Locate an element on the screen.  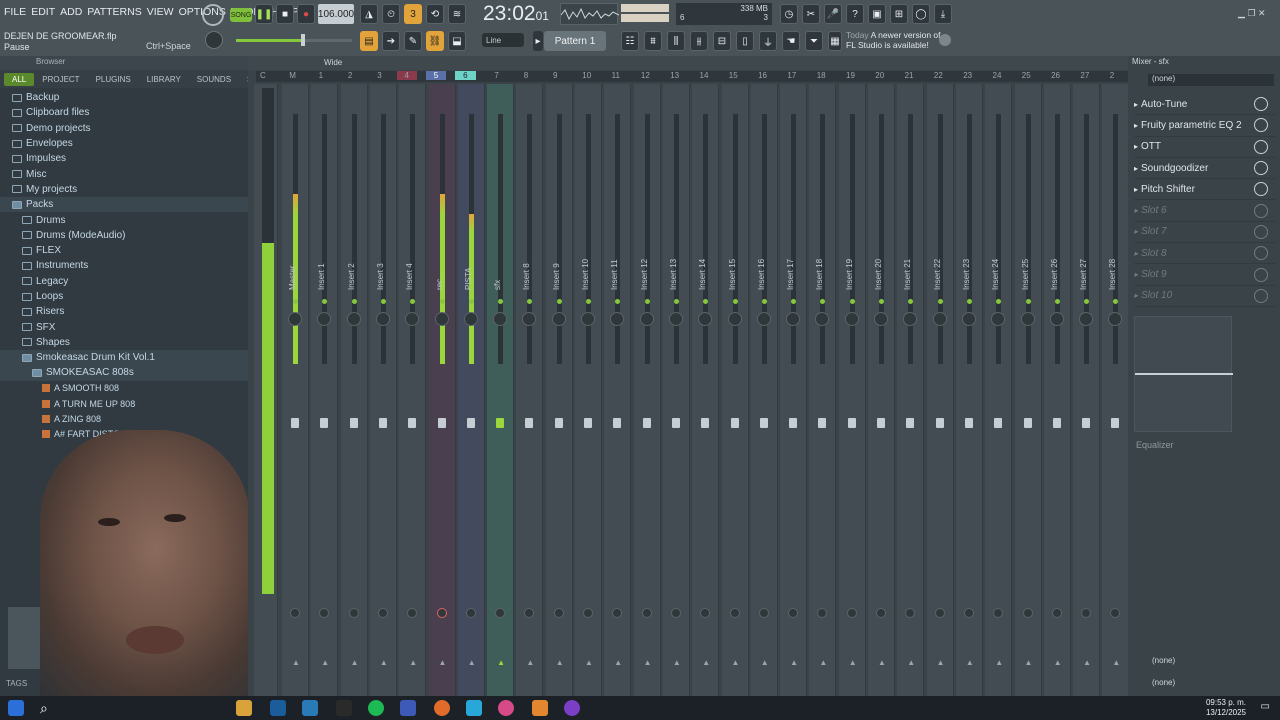
start-icon is located at coordinates (16, 708).